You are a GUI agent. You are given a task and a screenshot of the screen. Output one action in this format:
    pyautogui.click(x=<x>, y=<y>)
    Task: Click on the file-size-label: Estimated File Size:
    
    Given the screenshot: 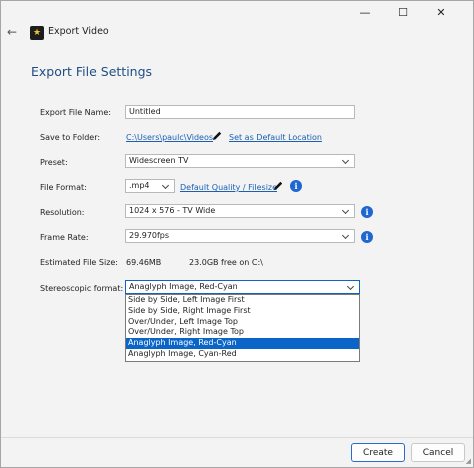 What is the action you would take?
    pyautogui.click(x=79, y=262)
    